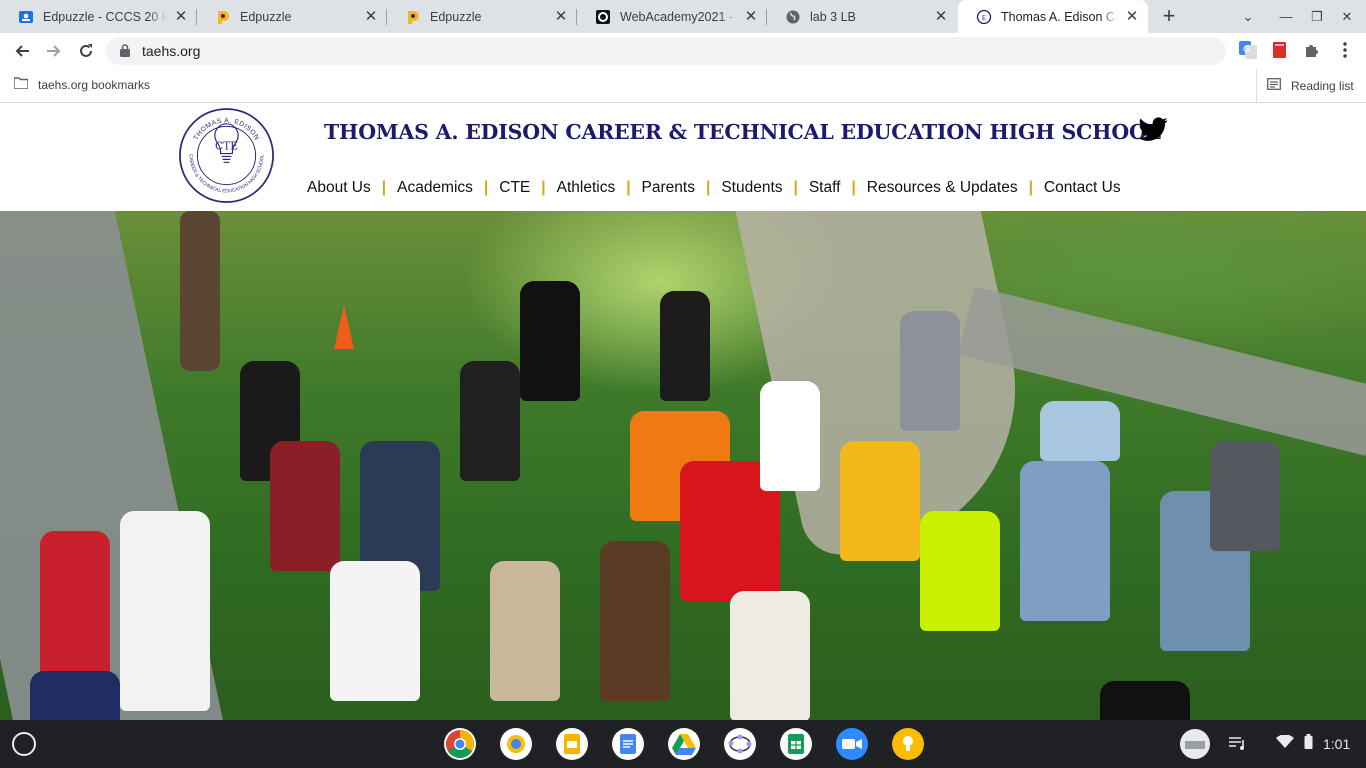 This screenshot has height=768, width=1366. I want to click on geogebra-icon, so click(740, 744).